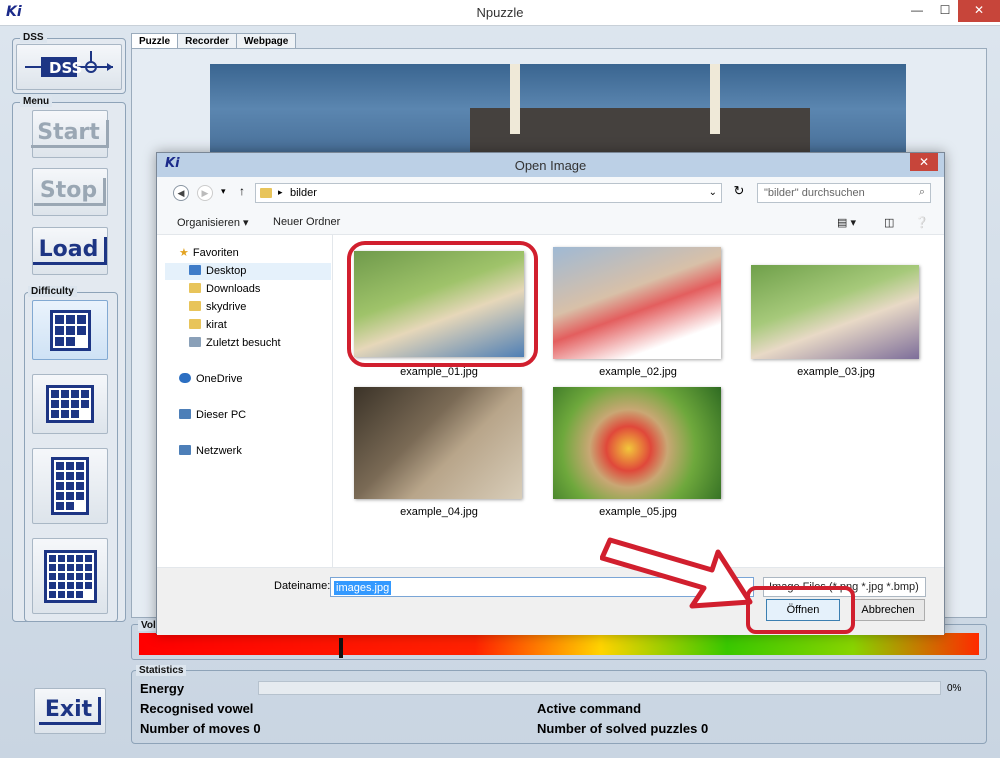  I want to click on menu-group-label: Menu, so click(36, 101).